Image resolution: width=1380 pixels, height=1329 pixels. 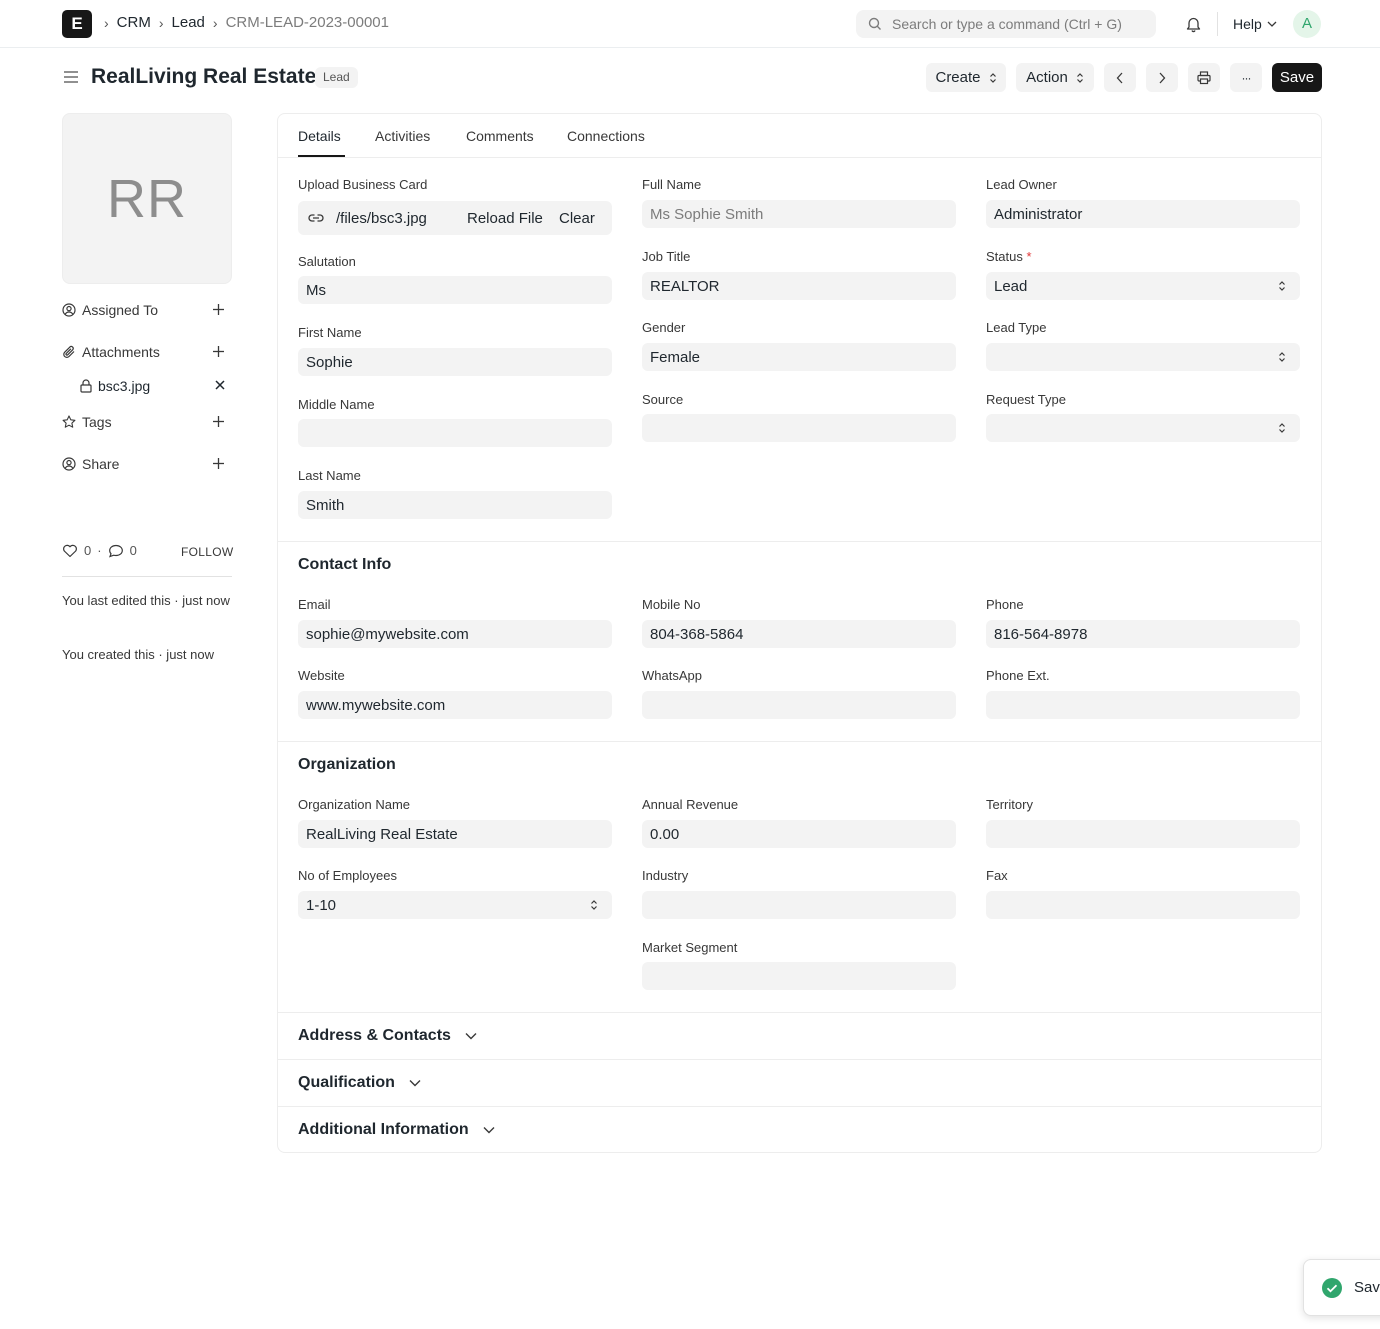 I want to click on print-button, so click(x=1204, y=77).